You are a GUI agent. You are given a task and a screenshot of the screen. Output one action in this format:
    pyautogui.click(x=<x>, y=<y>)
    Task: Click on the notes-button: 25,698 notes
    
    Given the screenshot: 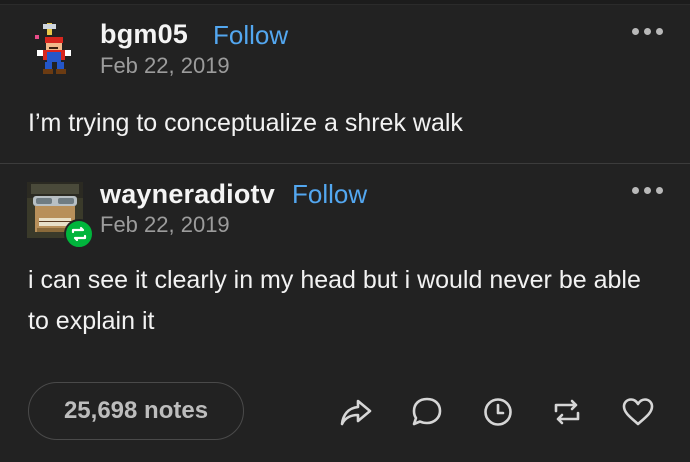 What is the action you would take?
    pyautogui.click(x=136, y=411)
    